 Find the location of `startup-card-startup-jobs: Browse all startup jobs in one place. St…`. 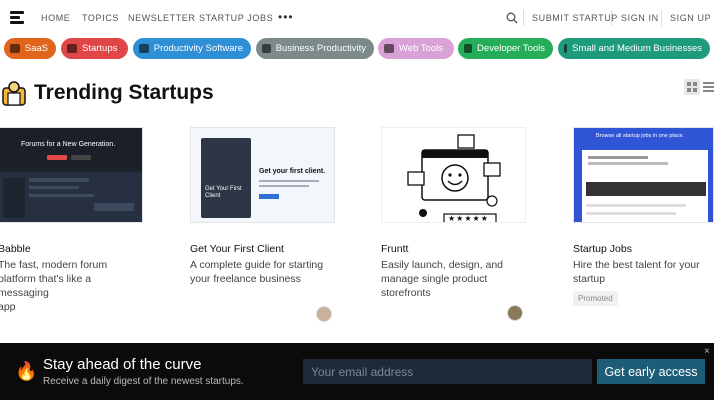

startup-card-startup-jobs: Browse all startup jobs in one place. St… is located at coordinates (643, 216).